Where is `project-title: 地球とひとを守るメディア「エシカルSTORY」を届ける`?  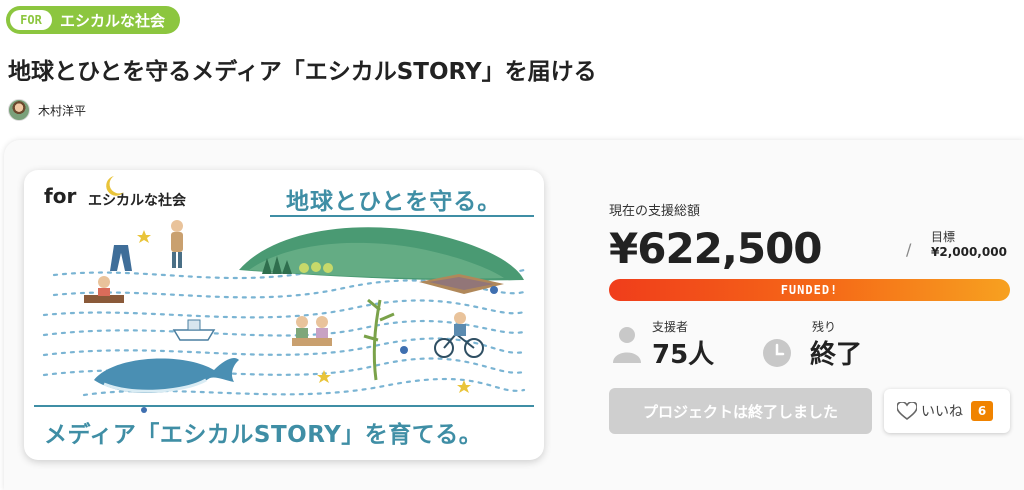
project-title: 地球とひとを守るメディア「エシカルSTORY」を届ける is located at coordinates (302, 72).